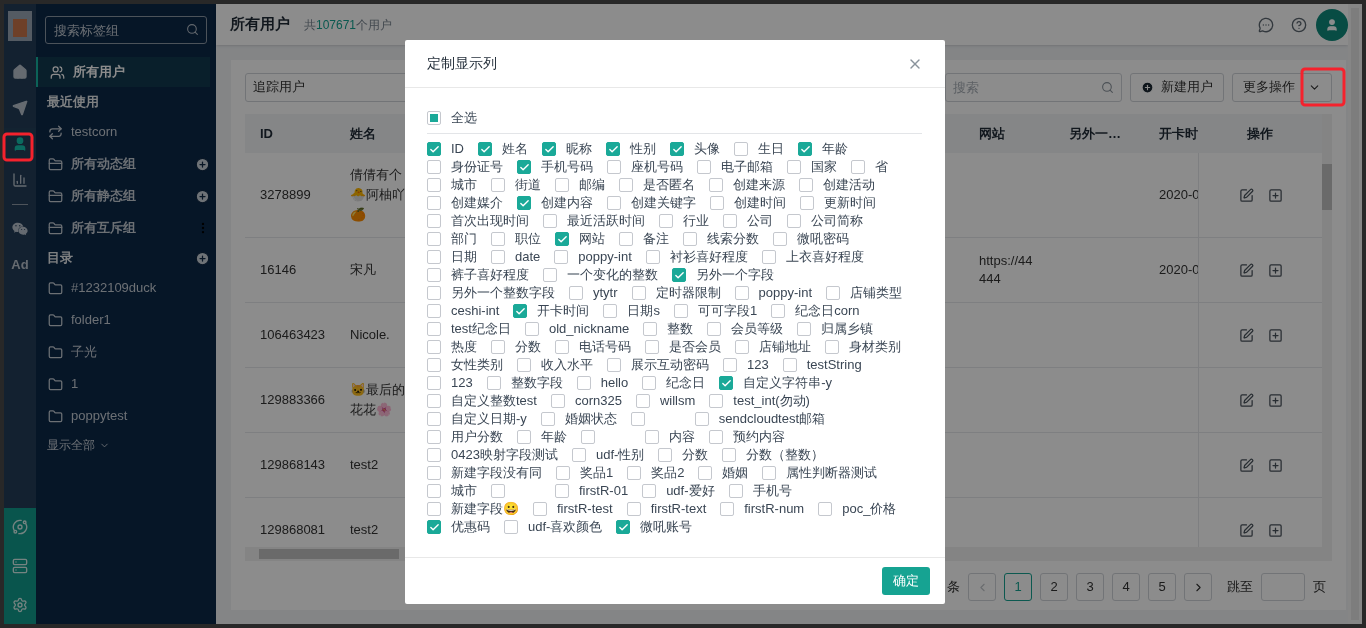 The height and width of the screenshot is (628, 1366). I want to click on vertical-scrollbar, so click(1327, 337).